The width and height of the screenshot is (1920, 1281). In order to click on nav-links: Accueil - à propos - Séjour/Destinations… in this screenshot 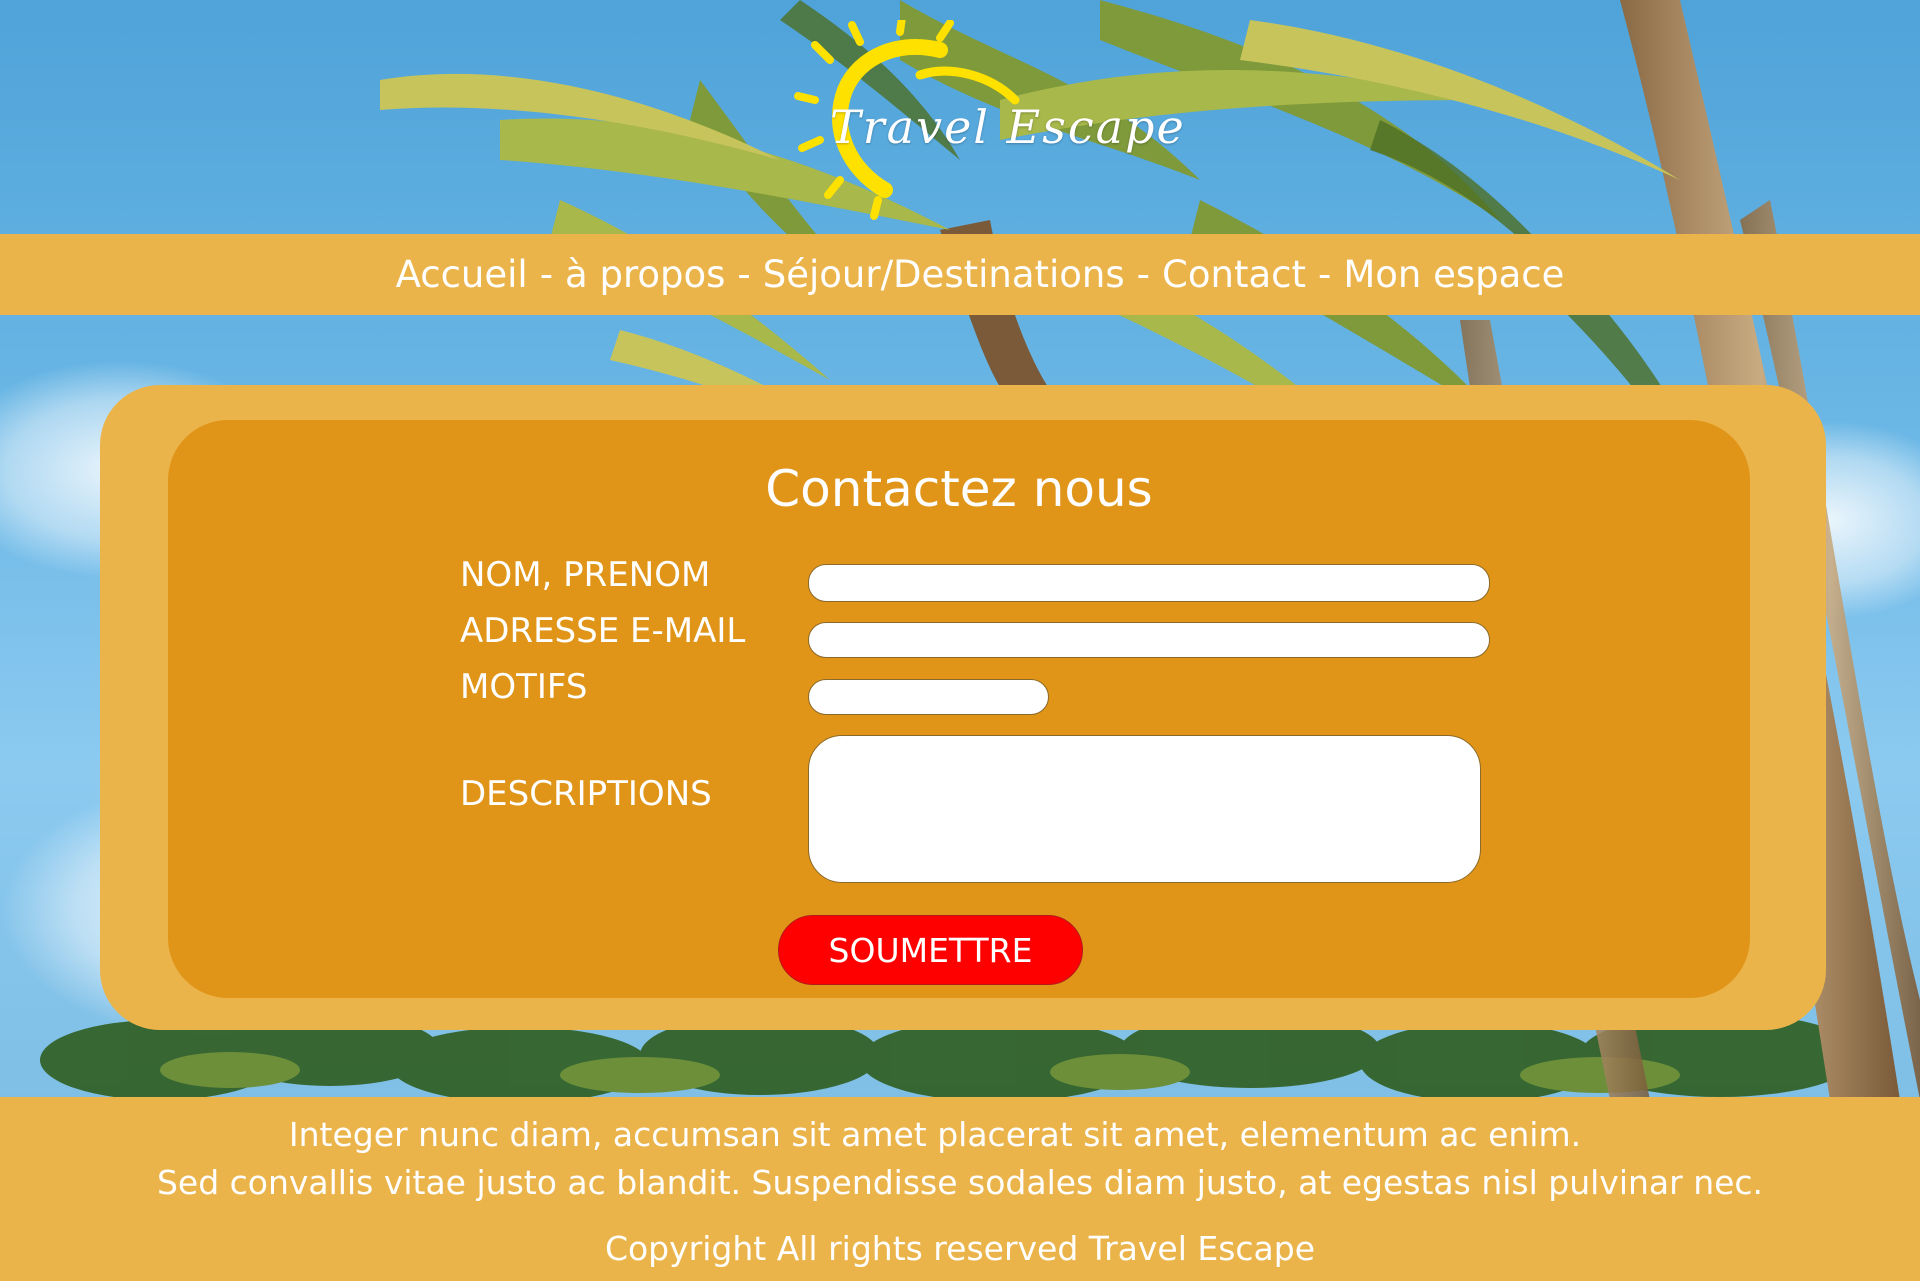, I will do `click(980, 274)`.